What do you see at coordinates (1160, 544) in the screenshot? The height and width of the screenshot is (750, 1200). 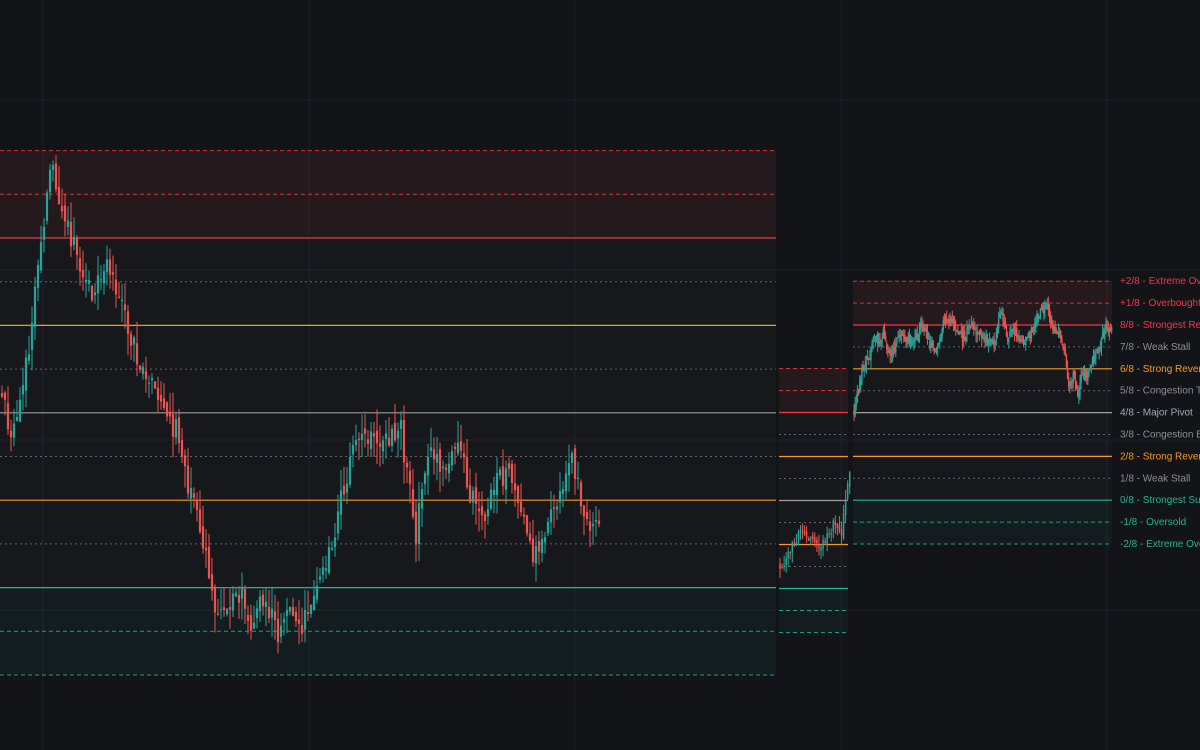 I see `level-label: -2/8 - Extreme Oversold` at bounding box center [1160, 544].